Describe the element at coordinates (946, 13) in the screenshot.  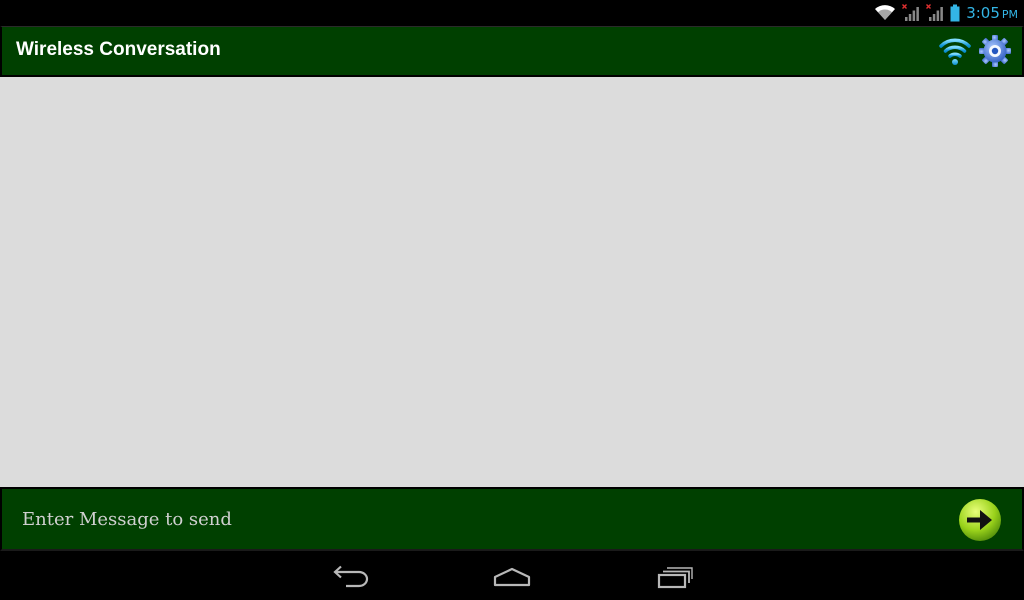
I see `status-icons: 3:05 PM` at that location.